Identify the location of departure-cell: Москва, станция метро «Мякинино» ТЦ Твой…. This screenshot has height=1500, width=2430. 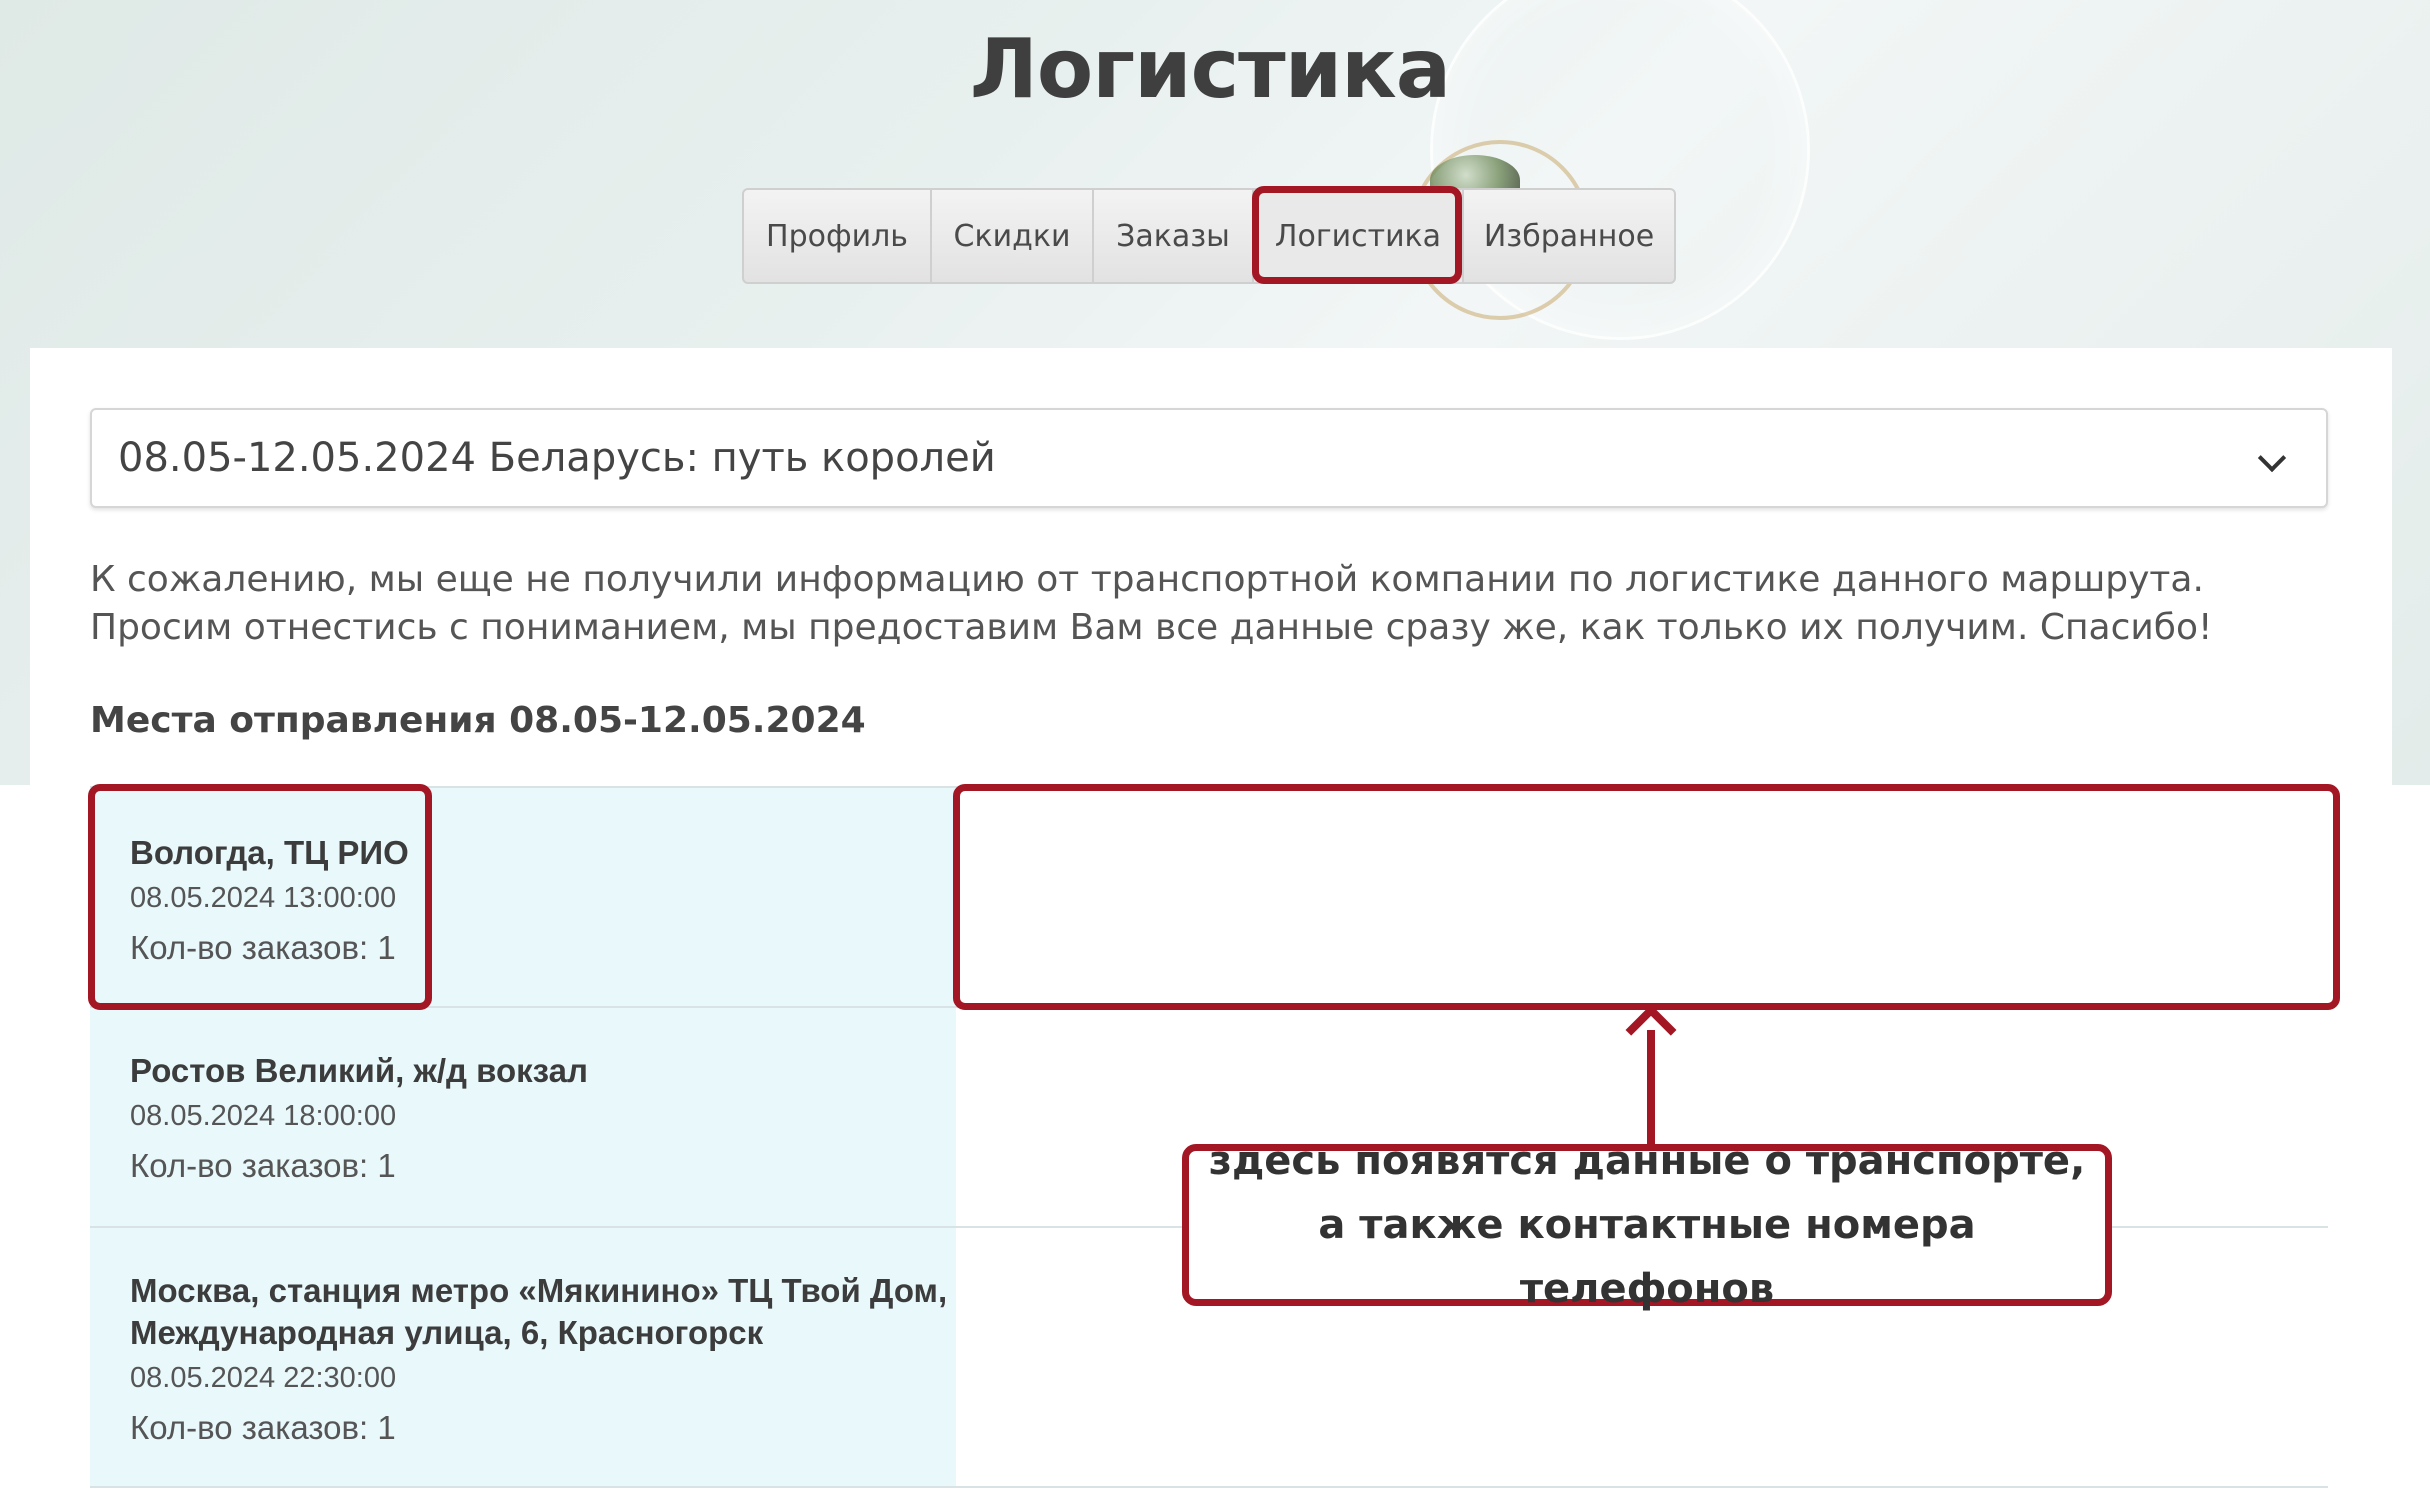
(523, 1357).